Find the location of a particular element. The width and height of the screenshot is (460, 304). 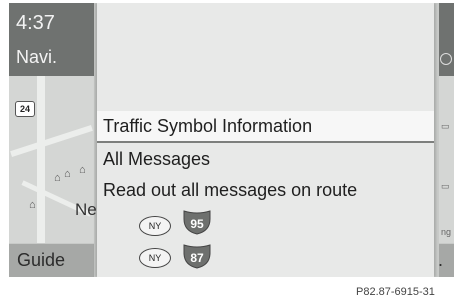

menu-item-all-messages: All Messages is located at coordinates (267, 159).